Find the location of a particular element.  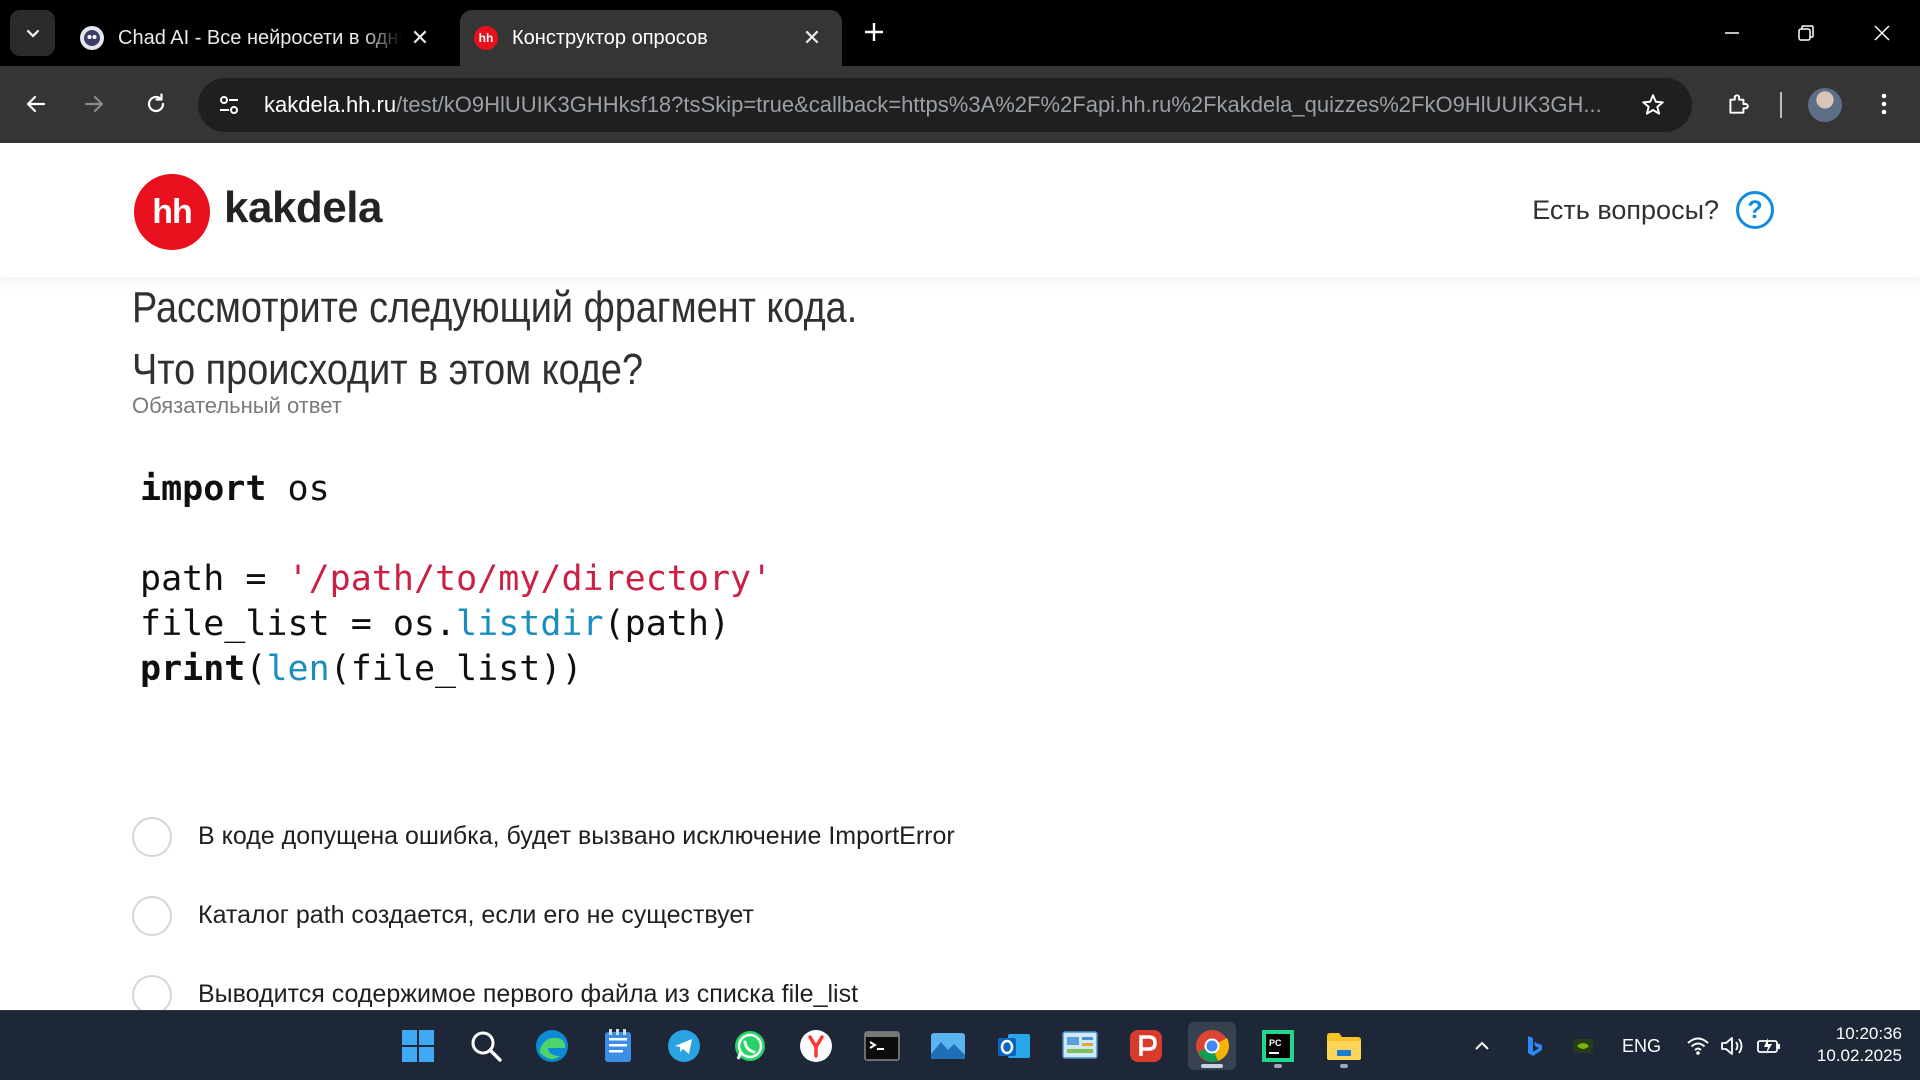

whatsapp-icon is located at coordinates (750, 1046).